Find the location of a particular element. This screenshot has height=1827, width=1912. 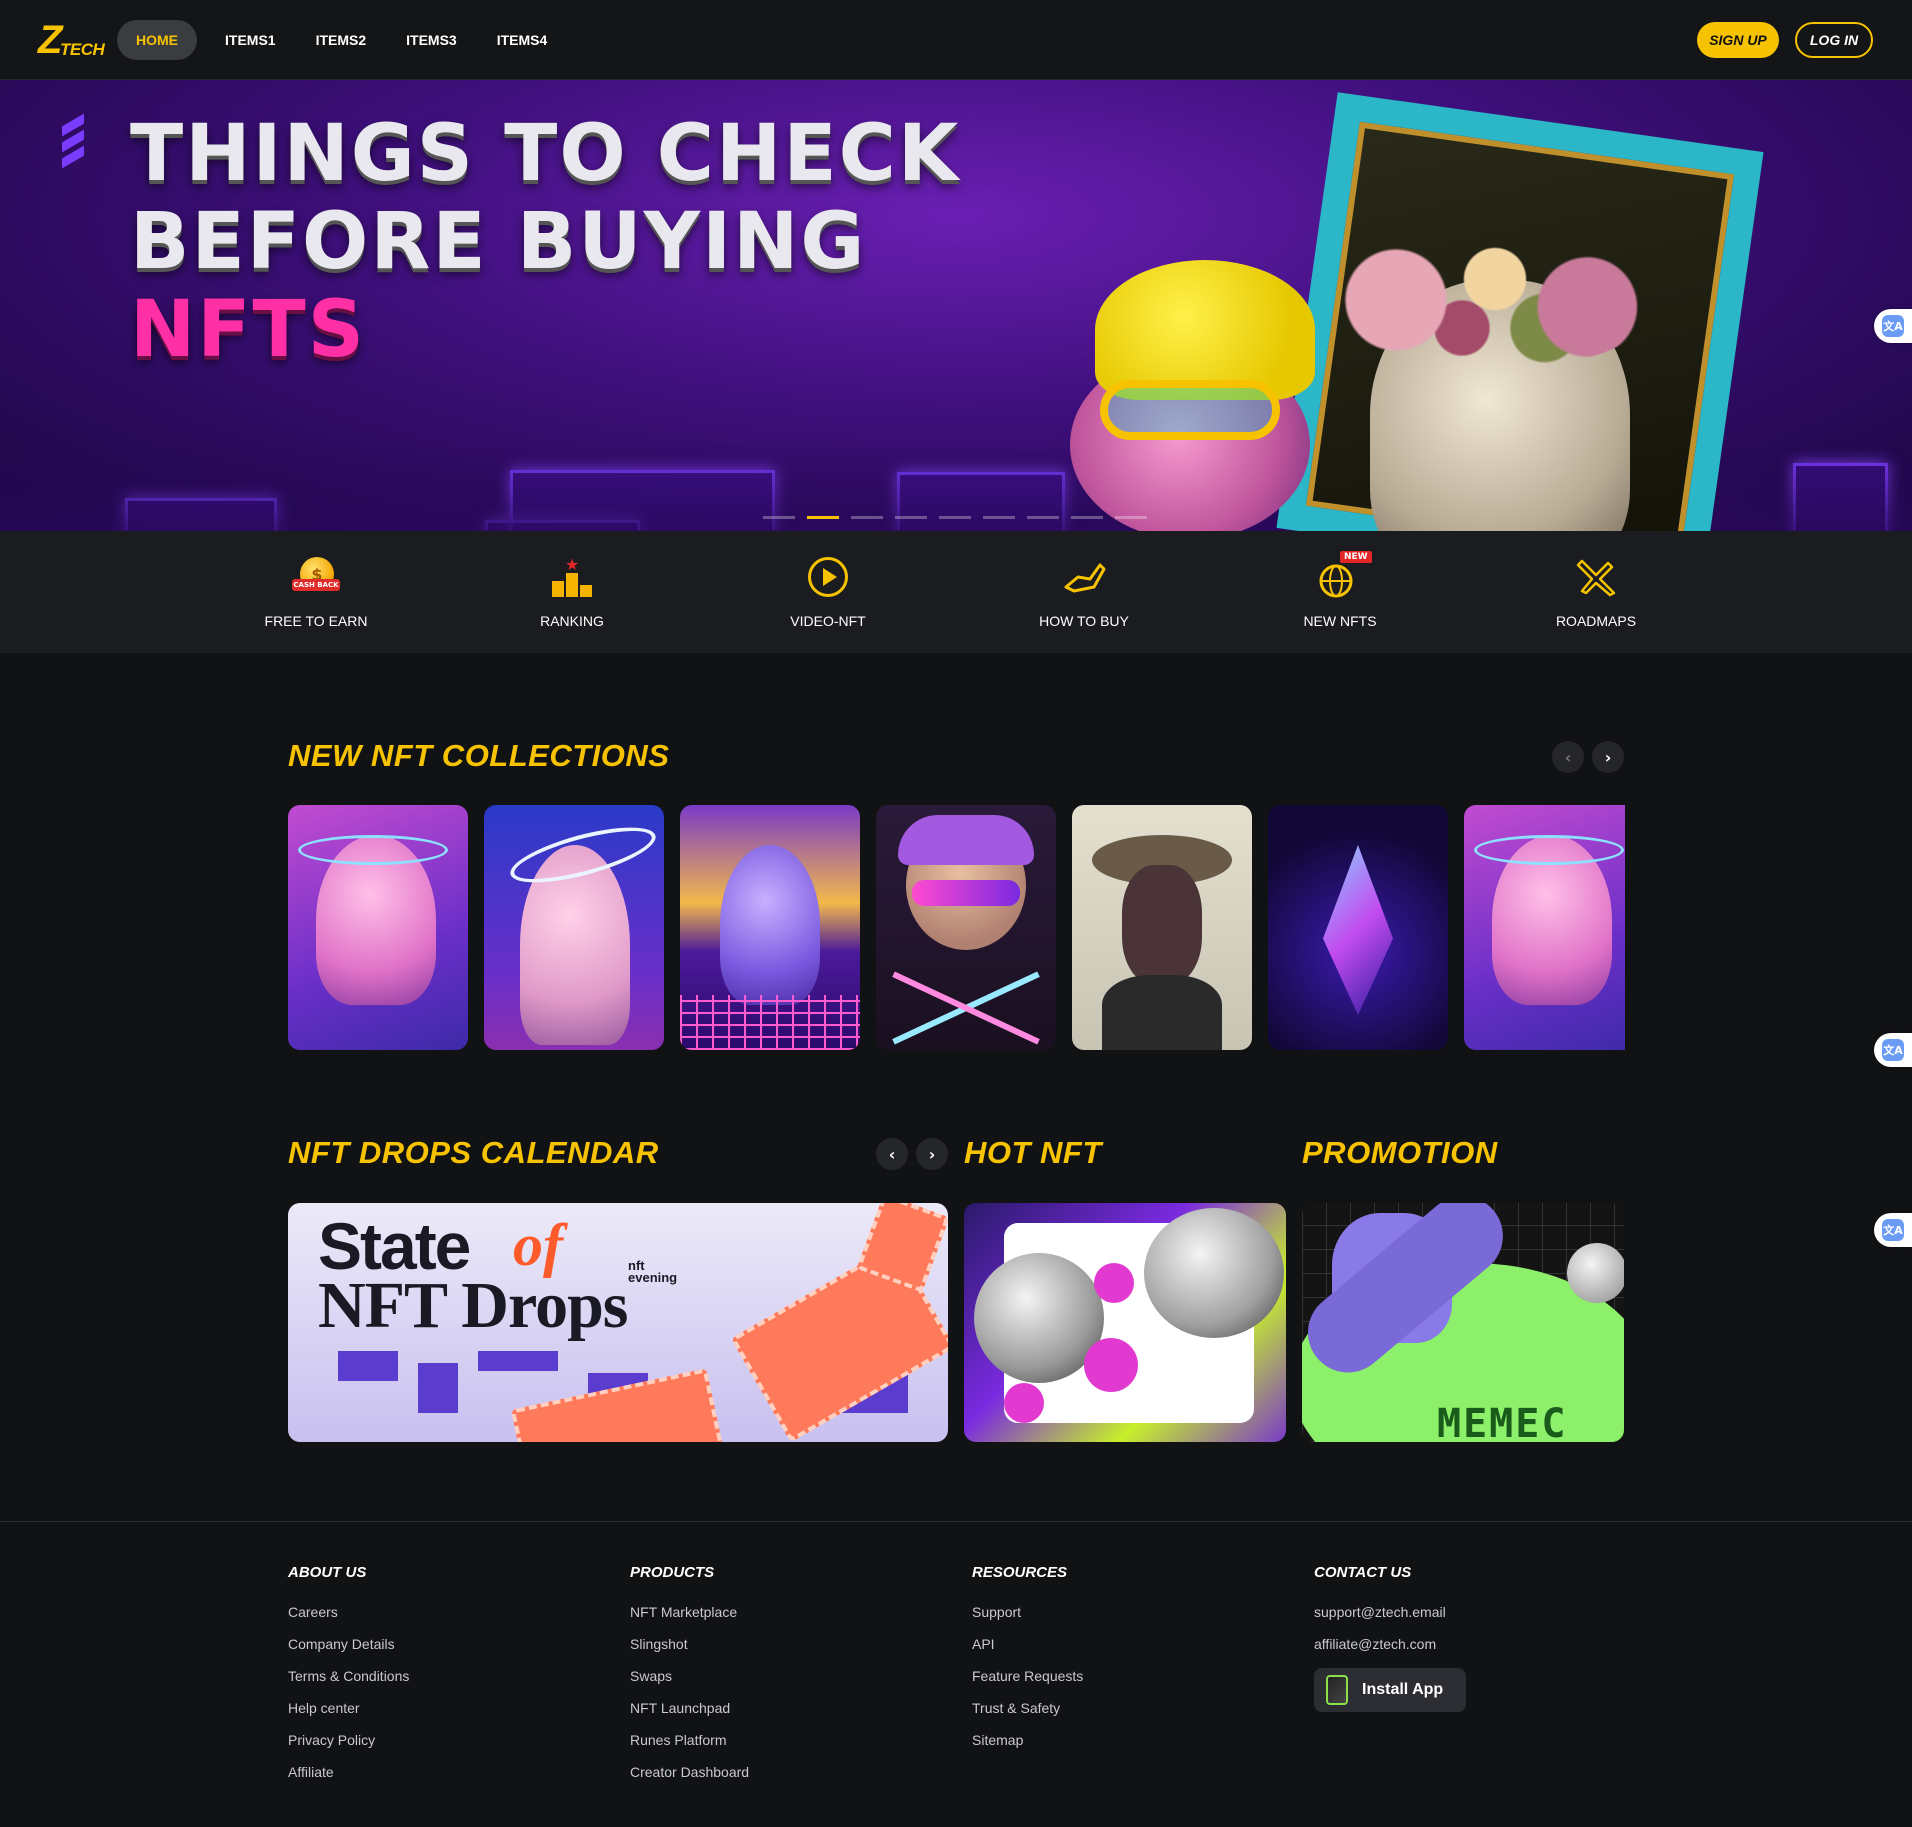

footer-heading: RESOURCES is located at coordinates (1020, 1572).